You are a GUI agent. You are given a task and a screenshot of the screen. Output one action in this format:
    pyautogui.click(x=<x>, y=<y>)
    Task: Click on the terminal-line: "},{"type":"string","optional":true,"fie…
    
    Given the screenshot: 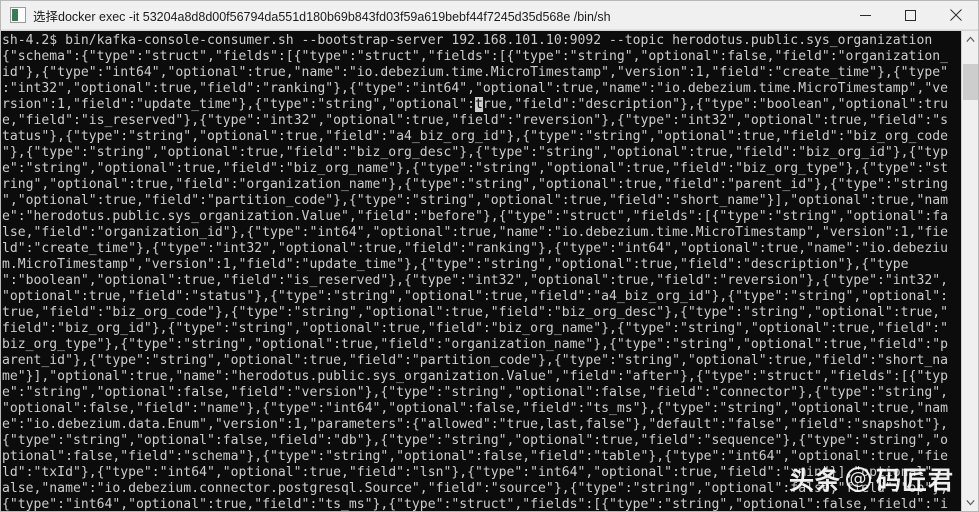 What is the action you would take?
    pyautogui.click(x=475, y=152)
    